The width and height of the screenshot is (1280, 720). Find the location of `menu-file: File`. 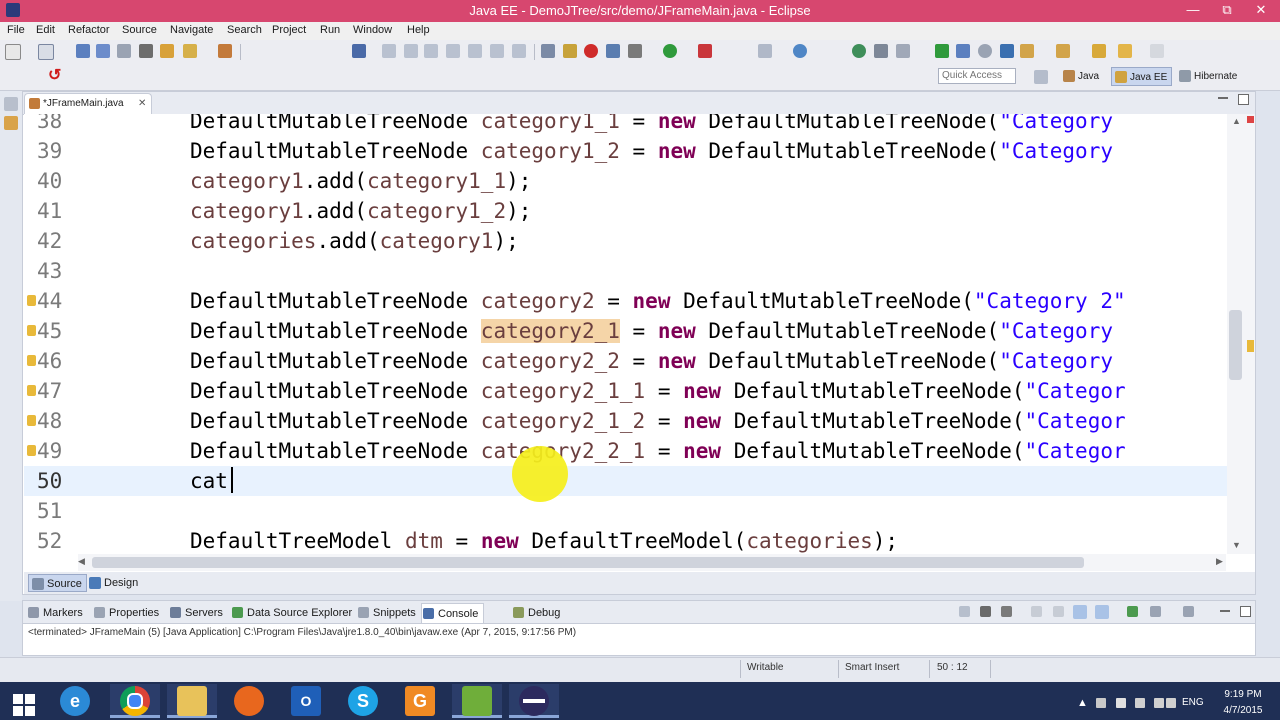

menu-file: File is located at coordinates (16, 30).